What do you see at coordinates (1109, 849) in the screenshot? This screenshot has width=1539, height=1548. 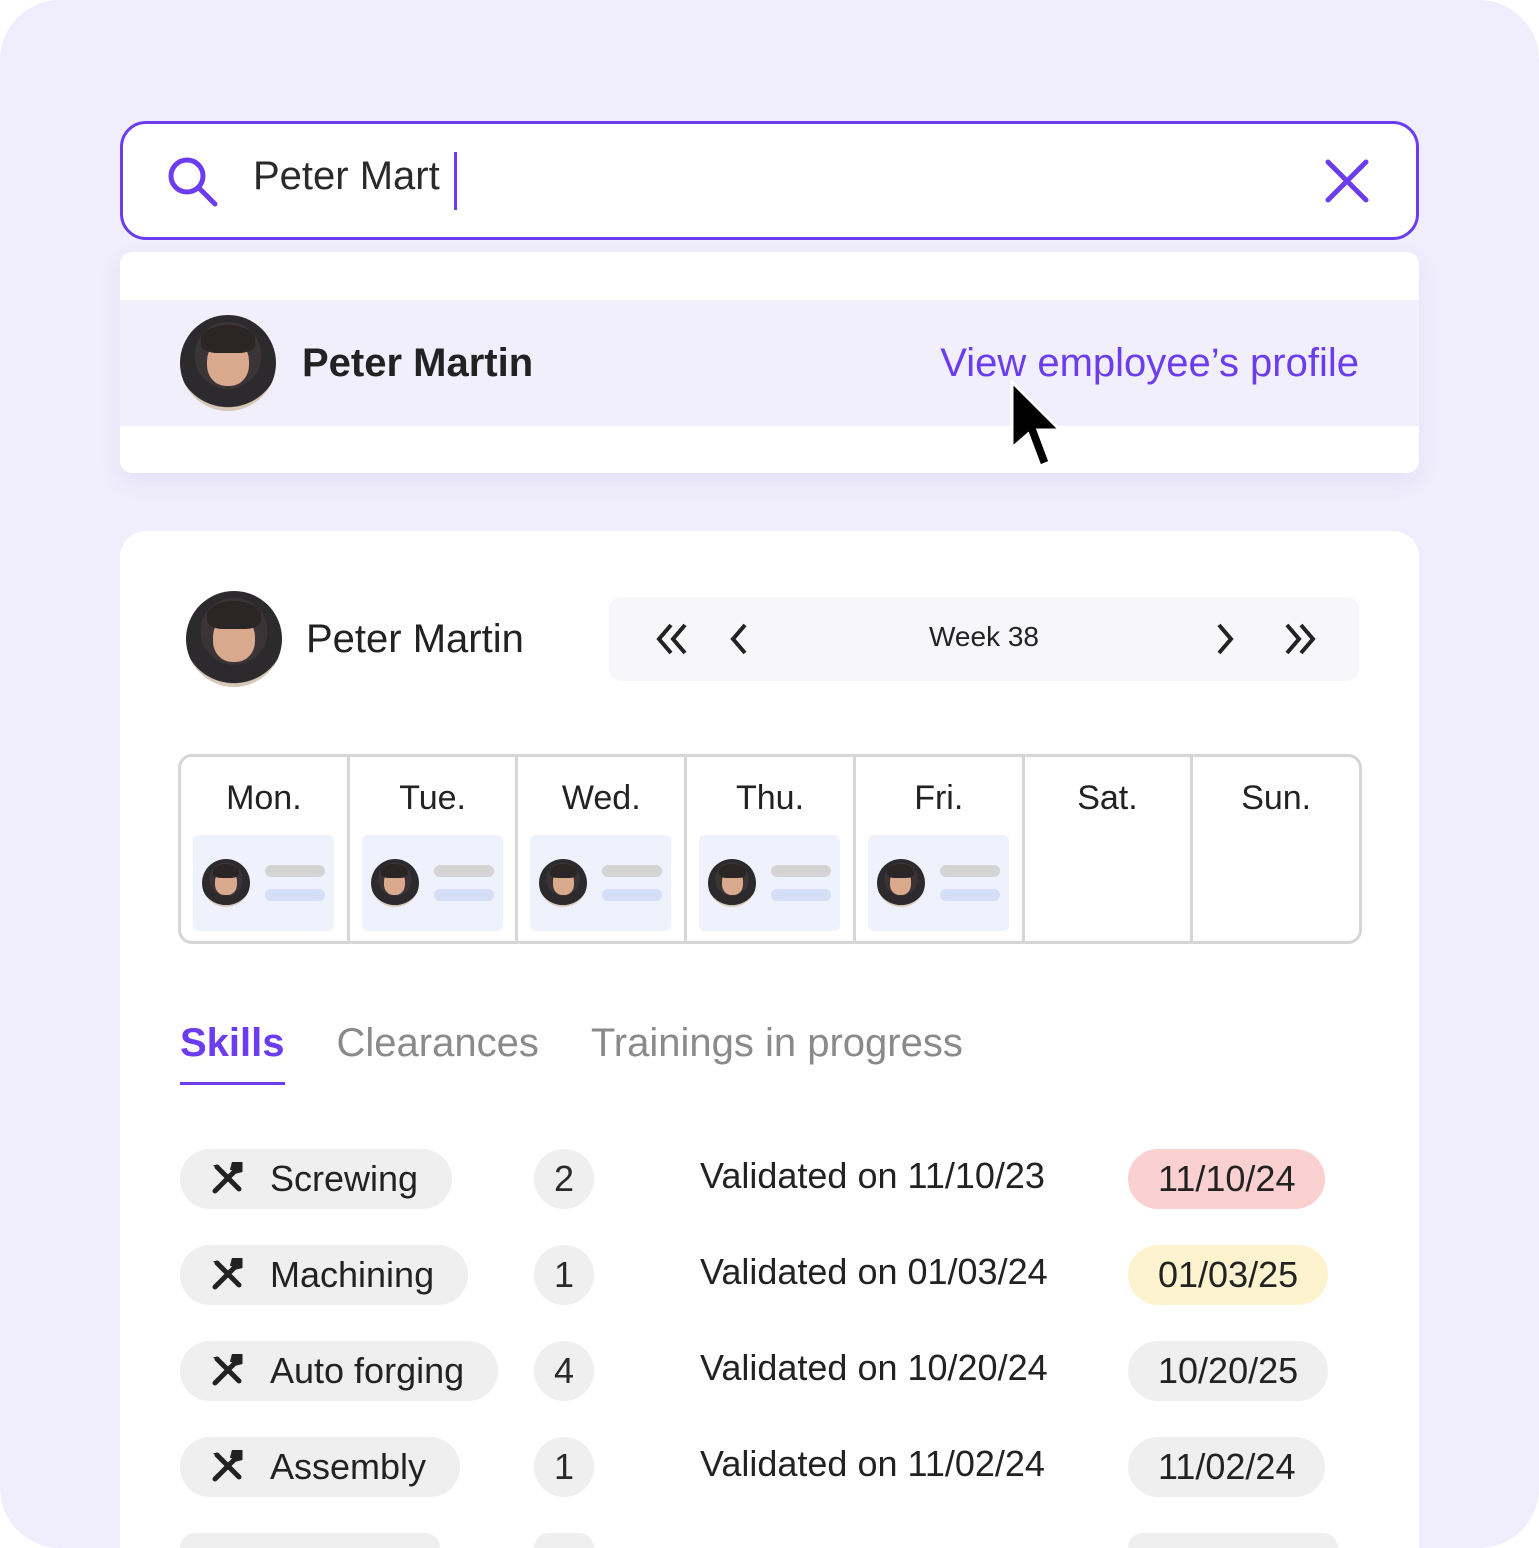 I see `day-column: Sat.` at bounding box center [1109, 849].